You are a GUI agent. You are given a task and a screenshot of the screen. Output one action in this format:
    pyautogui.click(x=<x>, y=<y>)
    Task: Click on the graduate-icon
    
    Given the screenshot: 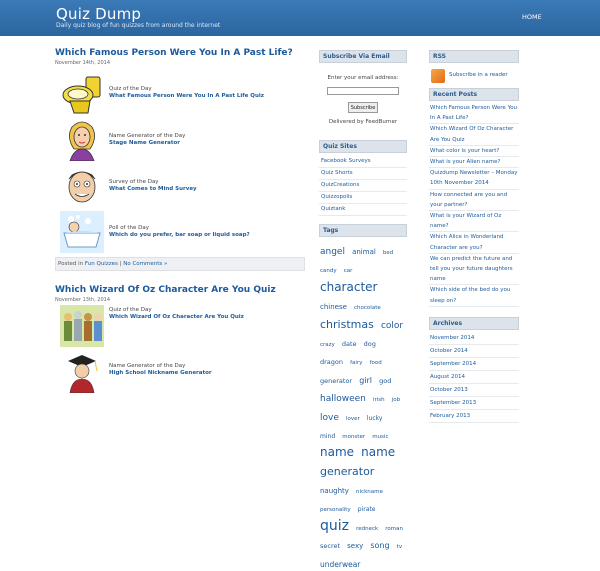 What is the action you would take?
    pyautogui.click(x=82, y=372)
    